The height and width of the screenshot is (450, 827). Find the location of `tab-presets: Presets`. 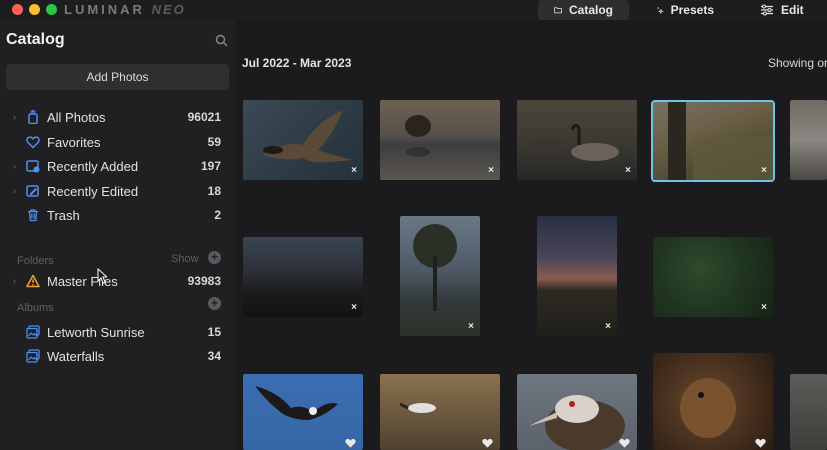

tab-presets: Presets is located at coordinates (685, 10).